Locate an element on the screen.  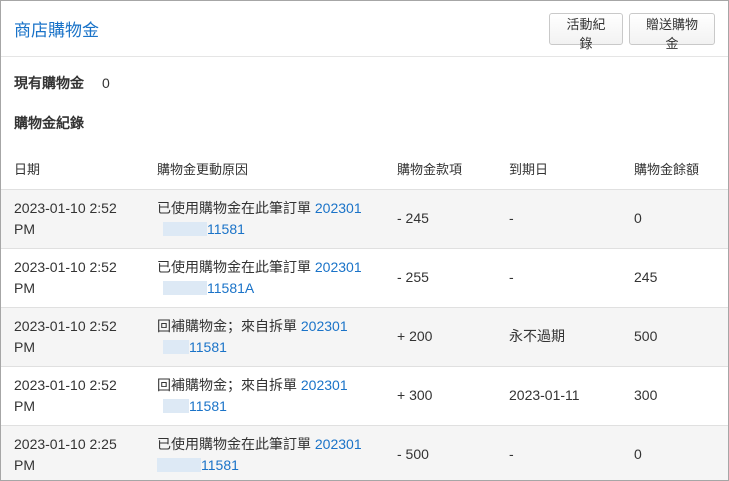
amount-cell: - 245 is located at coordinates (440, 218).